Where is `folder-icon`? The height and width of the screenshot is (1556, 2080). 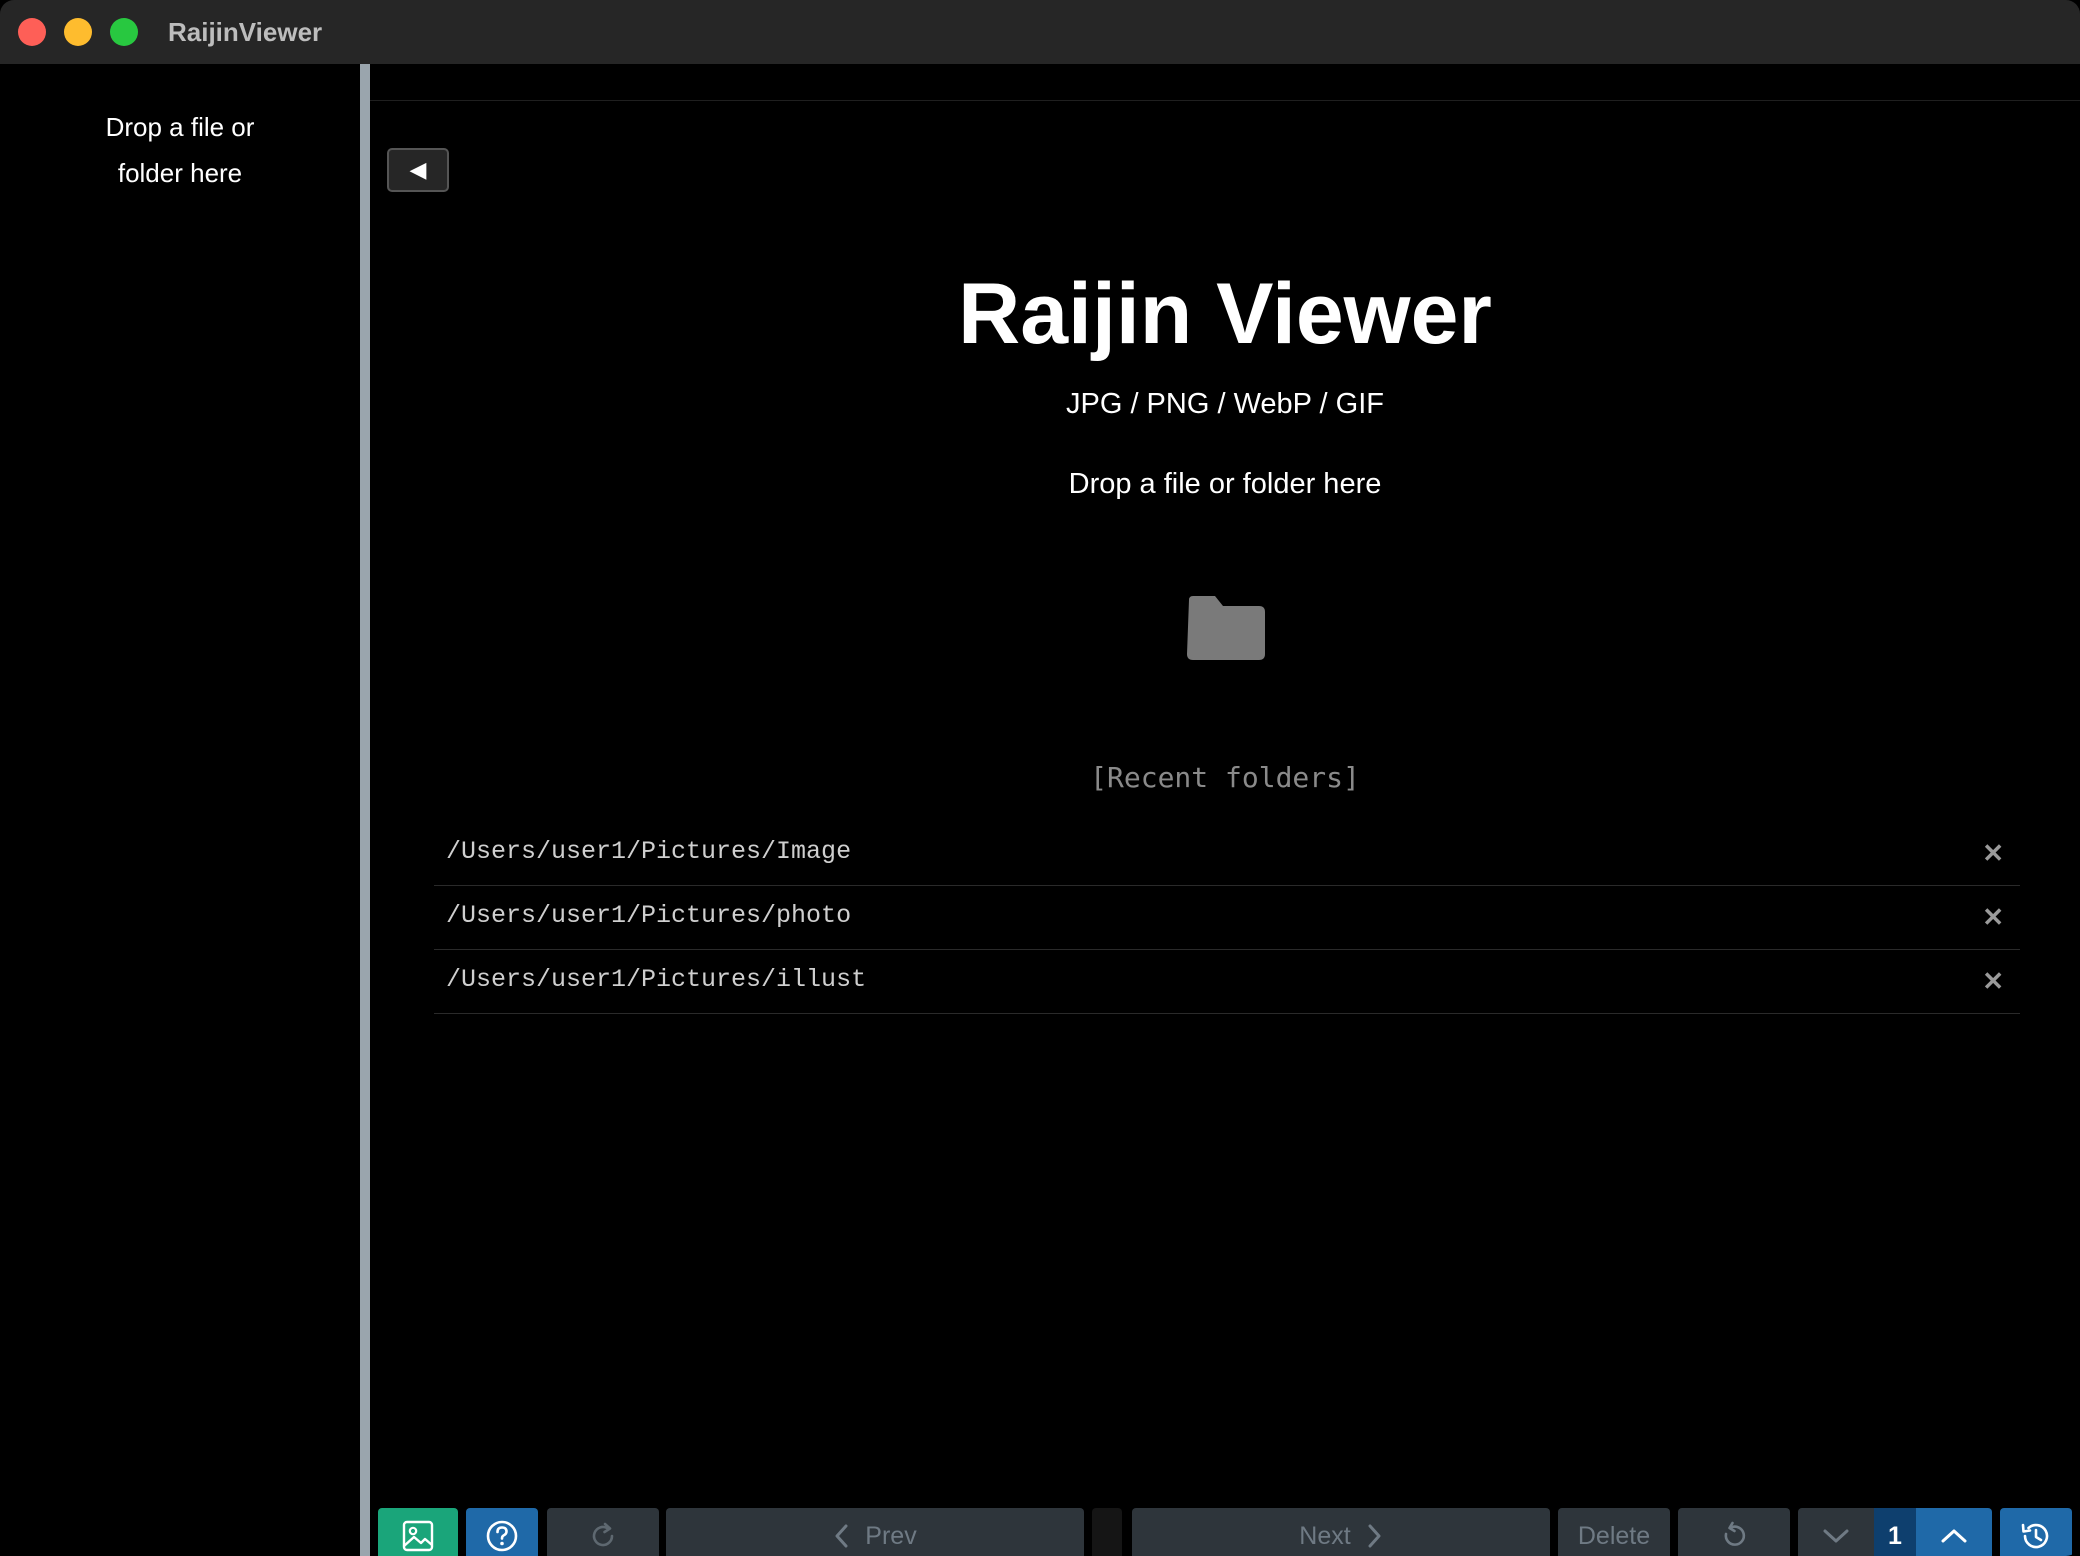 folder-icon is located at coordinates (1226, 628).